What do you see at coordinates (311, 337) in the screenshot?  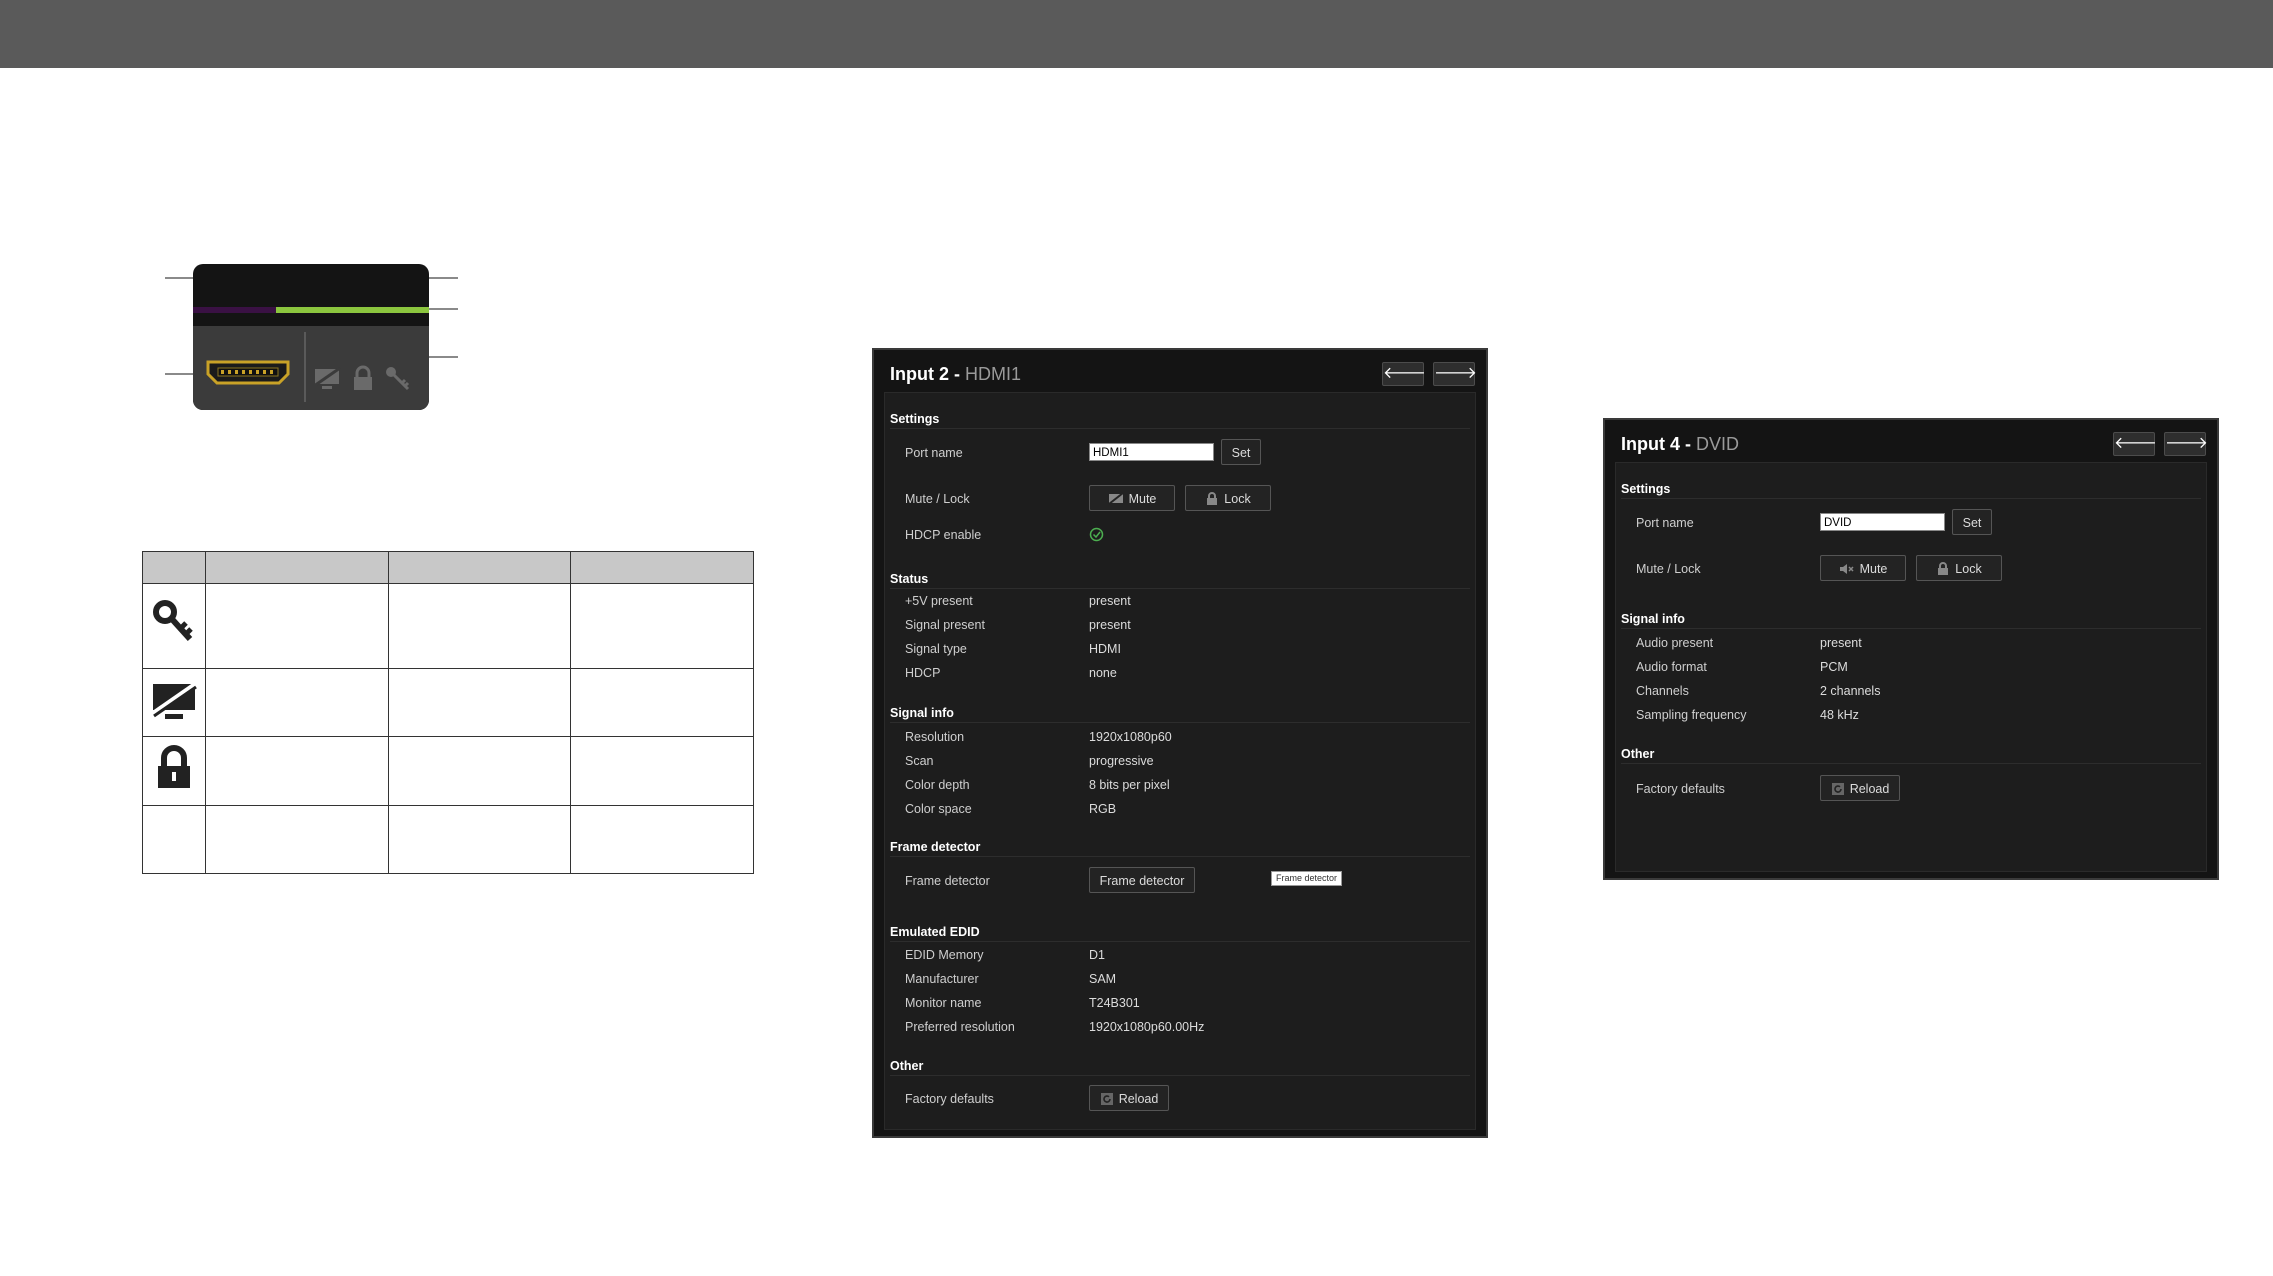 I see `port-tile` at bounding box center [311, 337].